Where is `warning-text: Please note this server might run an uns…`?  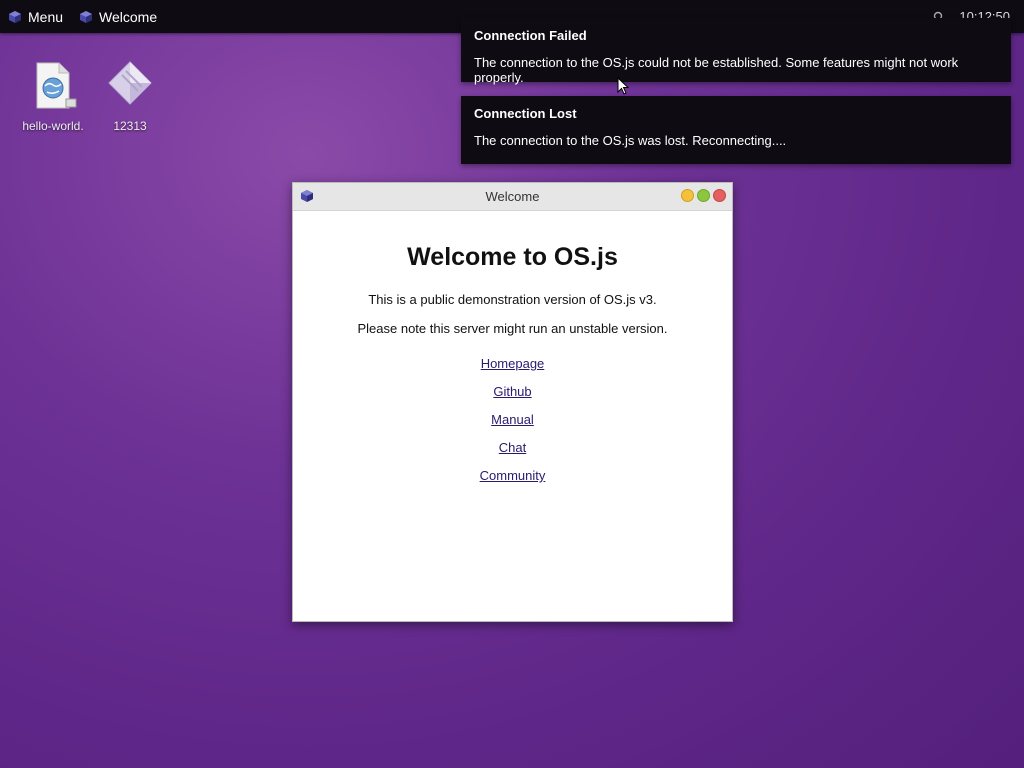 warning-text: Please note this server might run an uns… is located at coordinates (512, 328).